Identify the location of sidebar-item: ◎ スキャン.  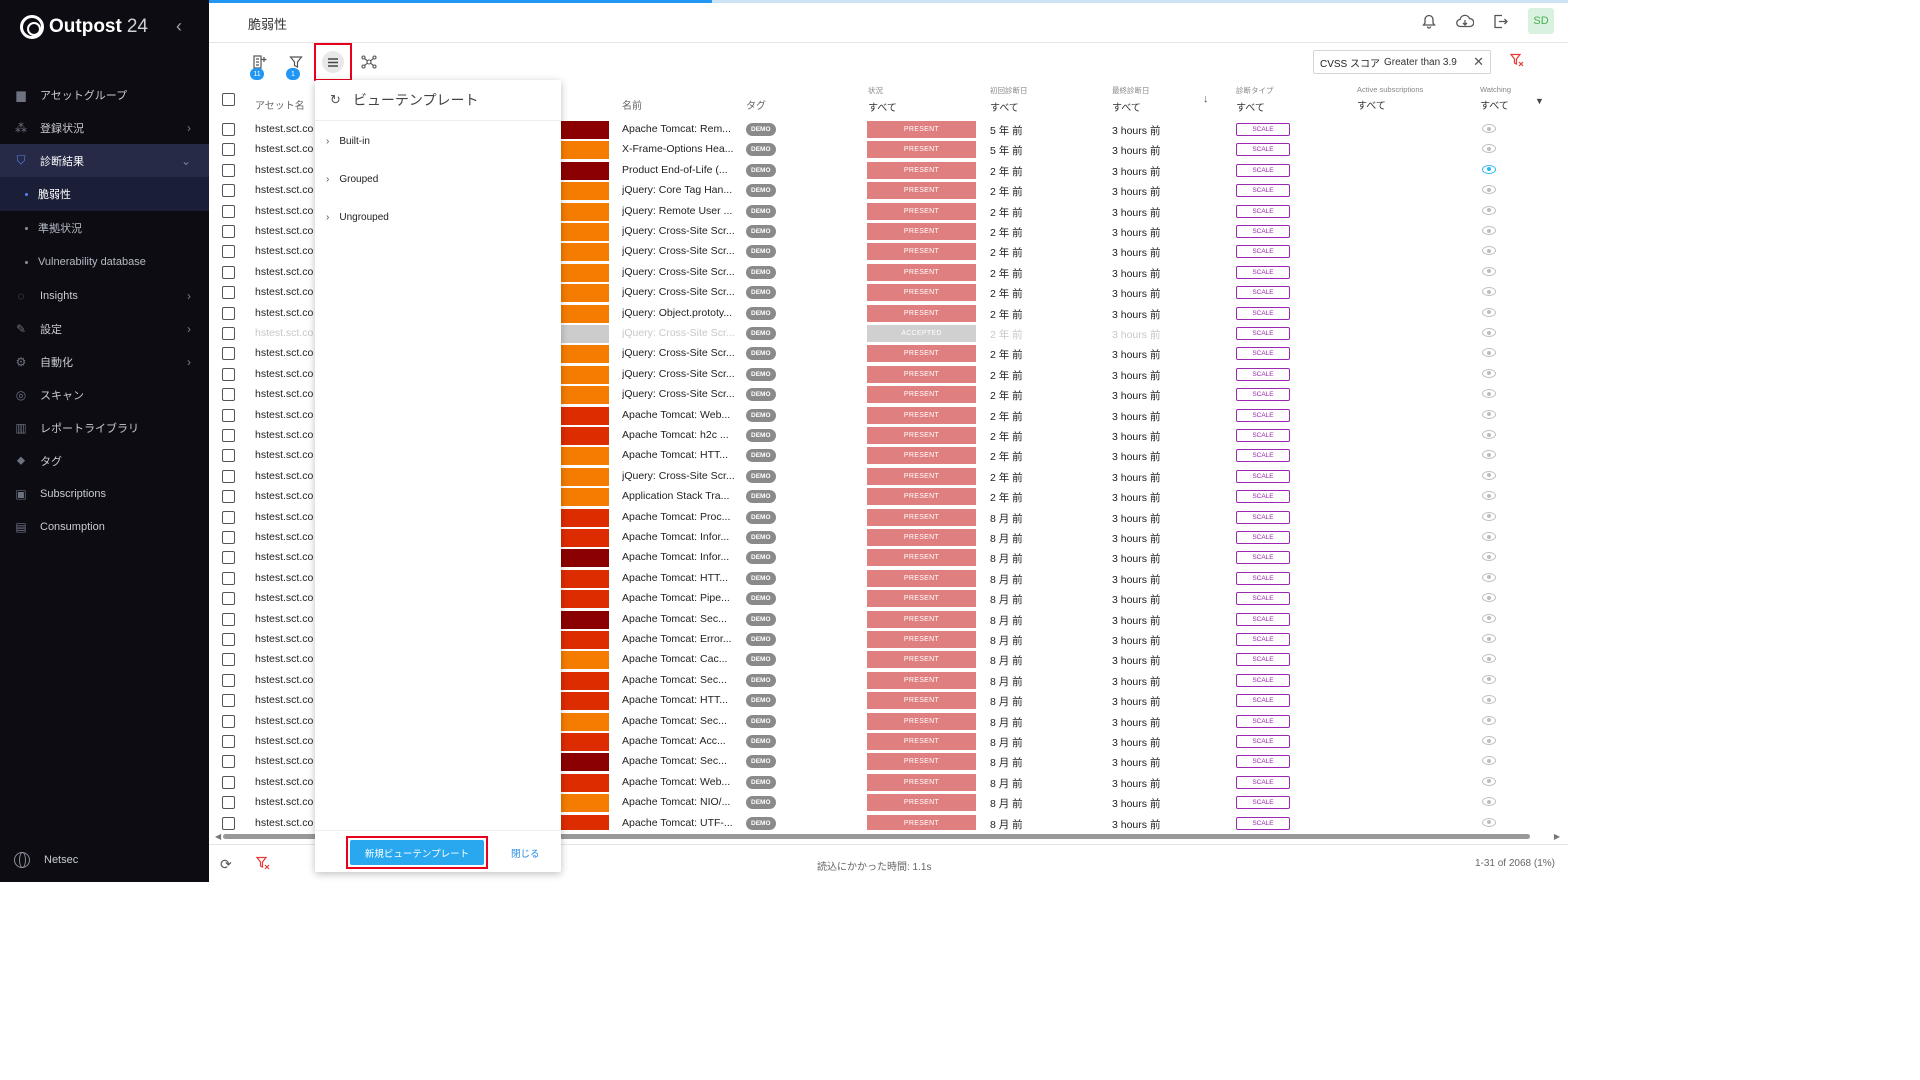
(104, 394).